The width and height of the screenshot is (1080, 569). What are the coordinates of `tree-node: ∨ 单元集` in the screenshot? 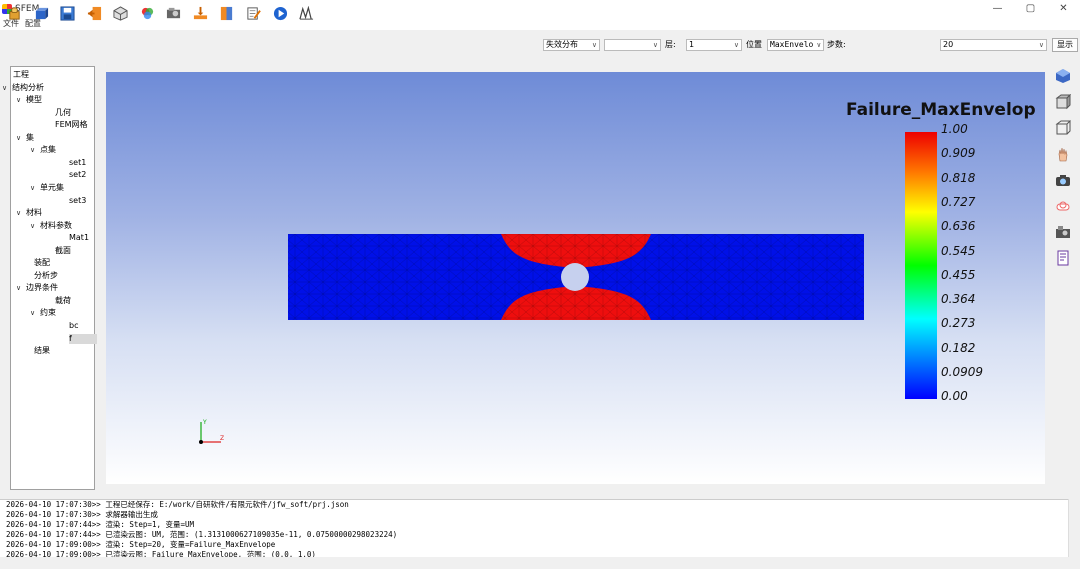 It's located at (47, 188).